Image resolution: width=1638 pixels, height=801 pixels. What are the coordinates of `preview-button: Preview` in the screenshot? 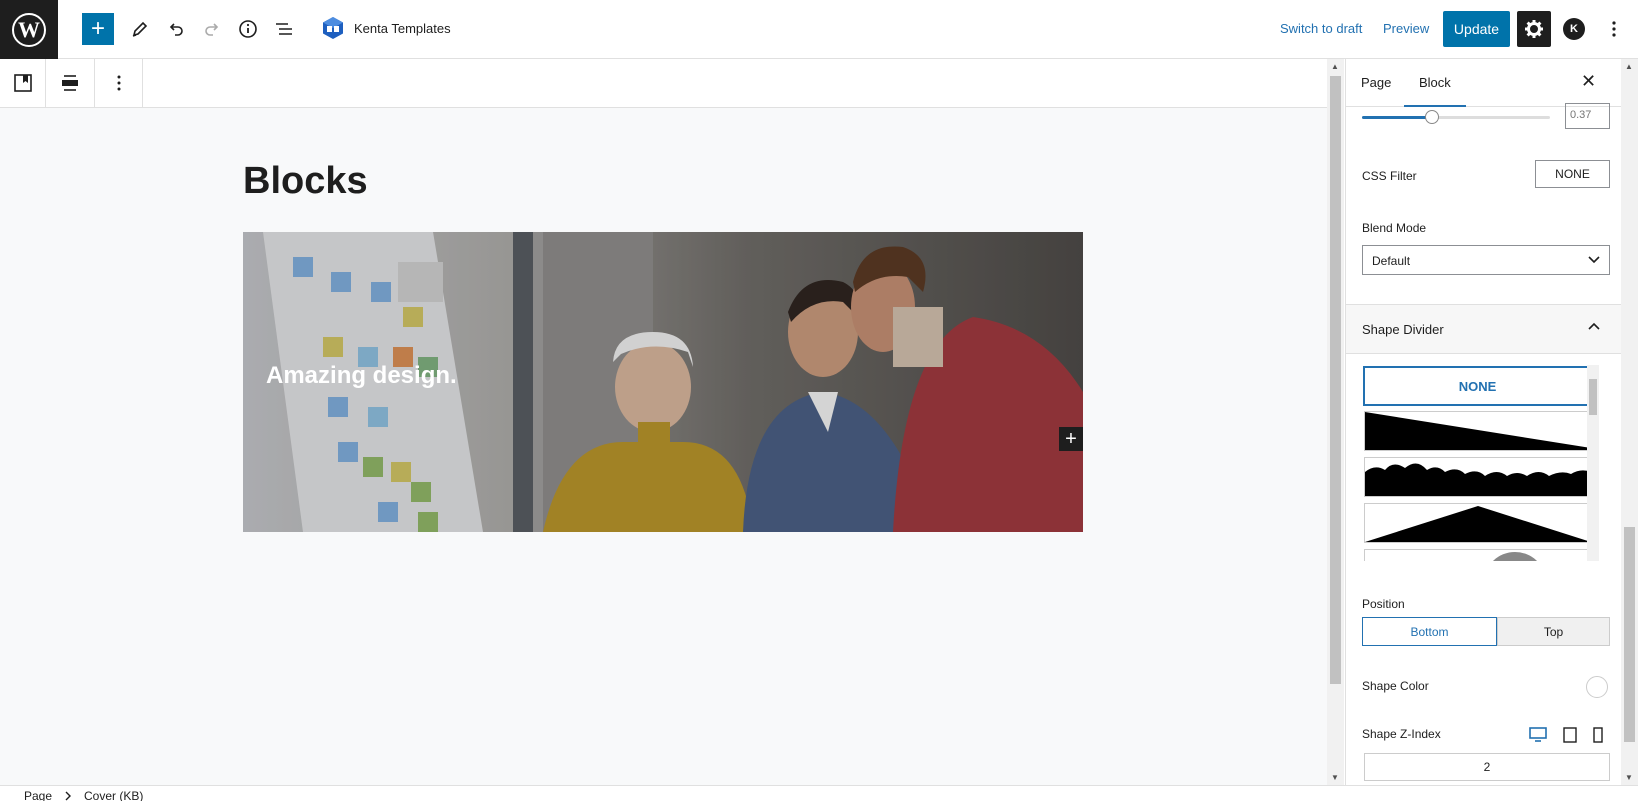 It's located at (1406, 28).